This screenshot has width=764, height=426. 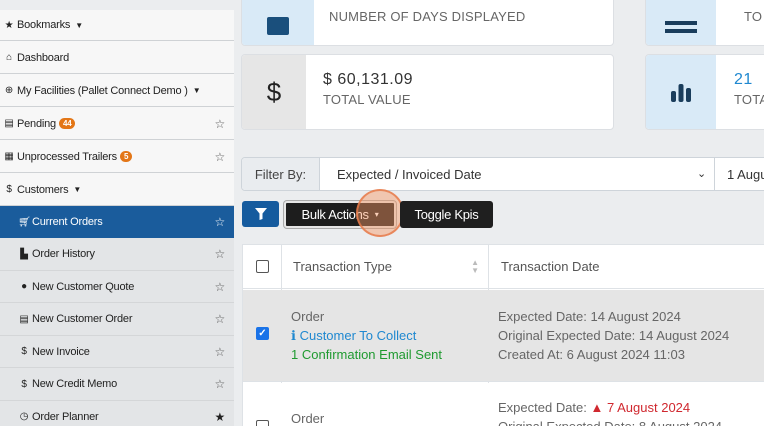 I want to click on sidebar-item-label: Pending, so click(x=36, y=123).